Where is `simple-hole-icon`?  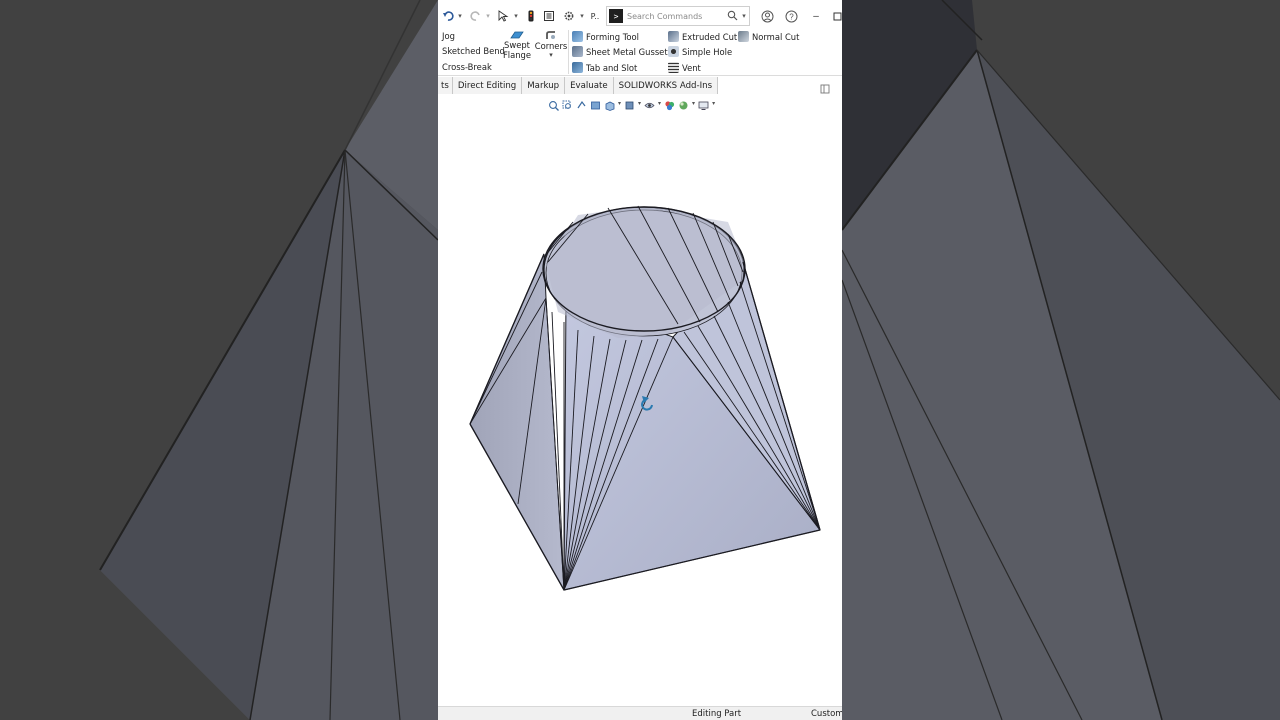
simple-hole-icon is located at coordinates (673, 51).